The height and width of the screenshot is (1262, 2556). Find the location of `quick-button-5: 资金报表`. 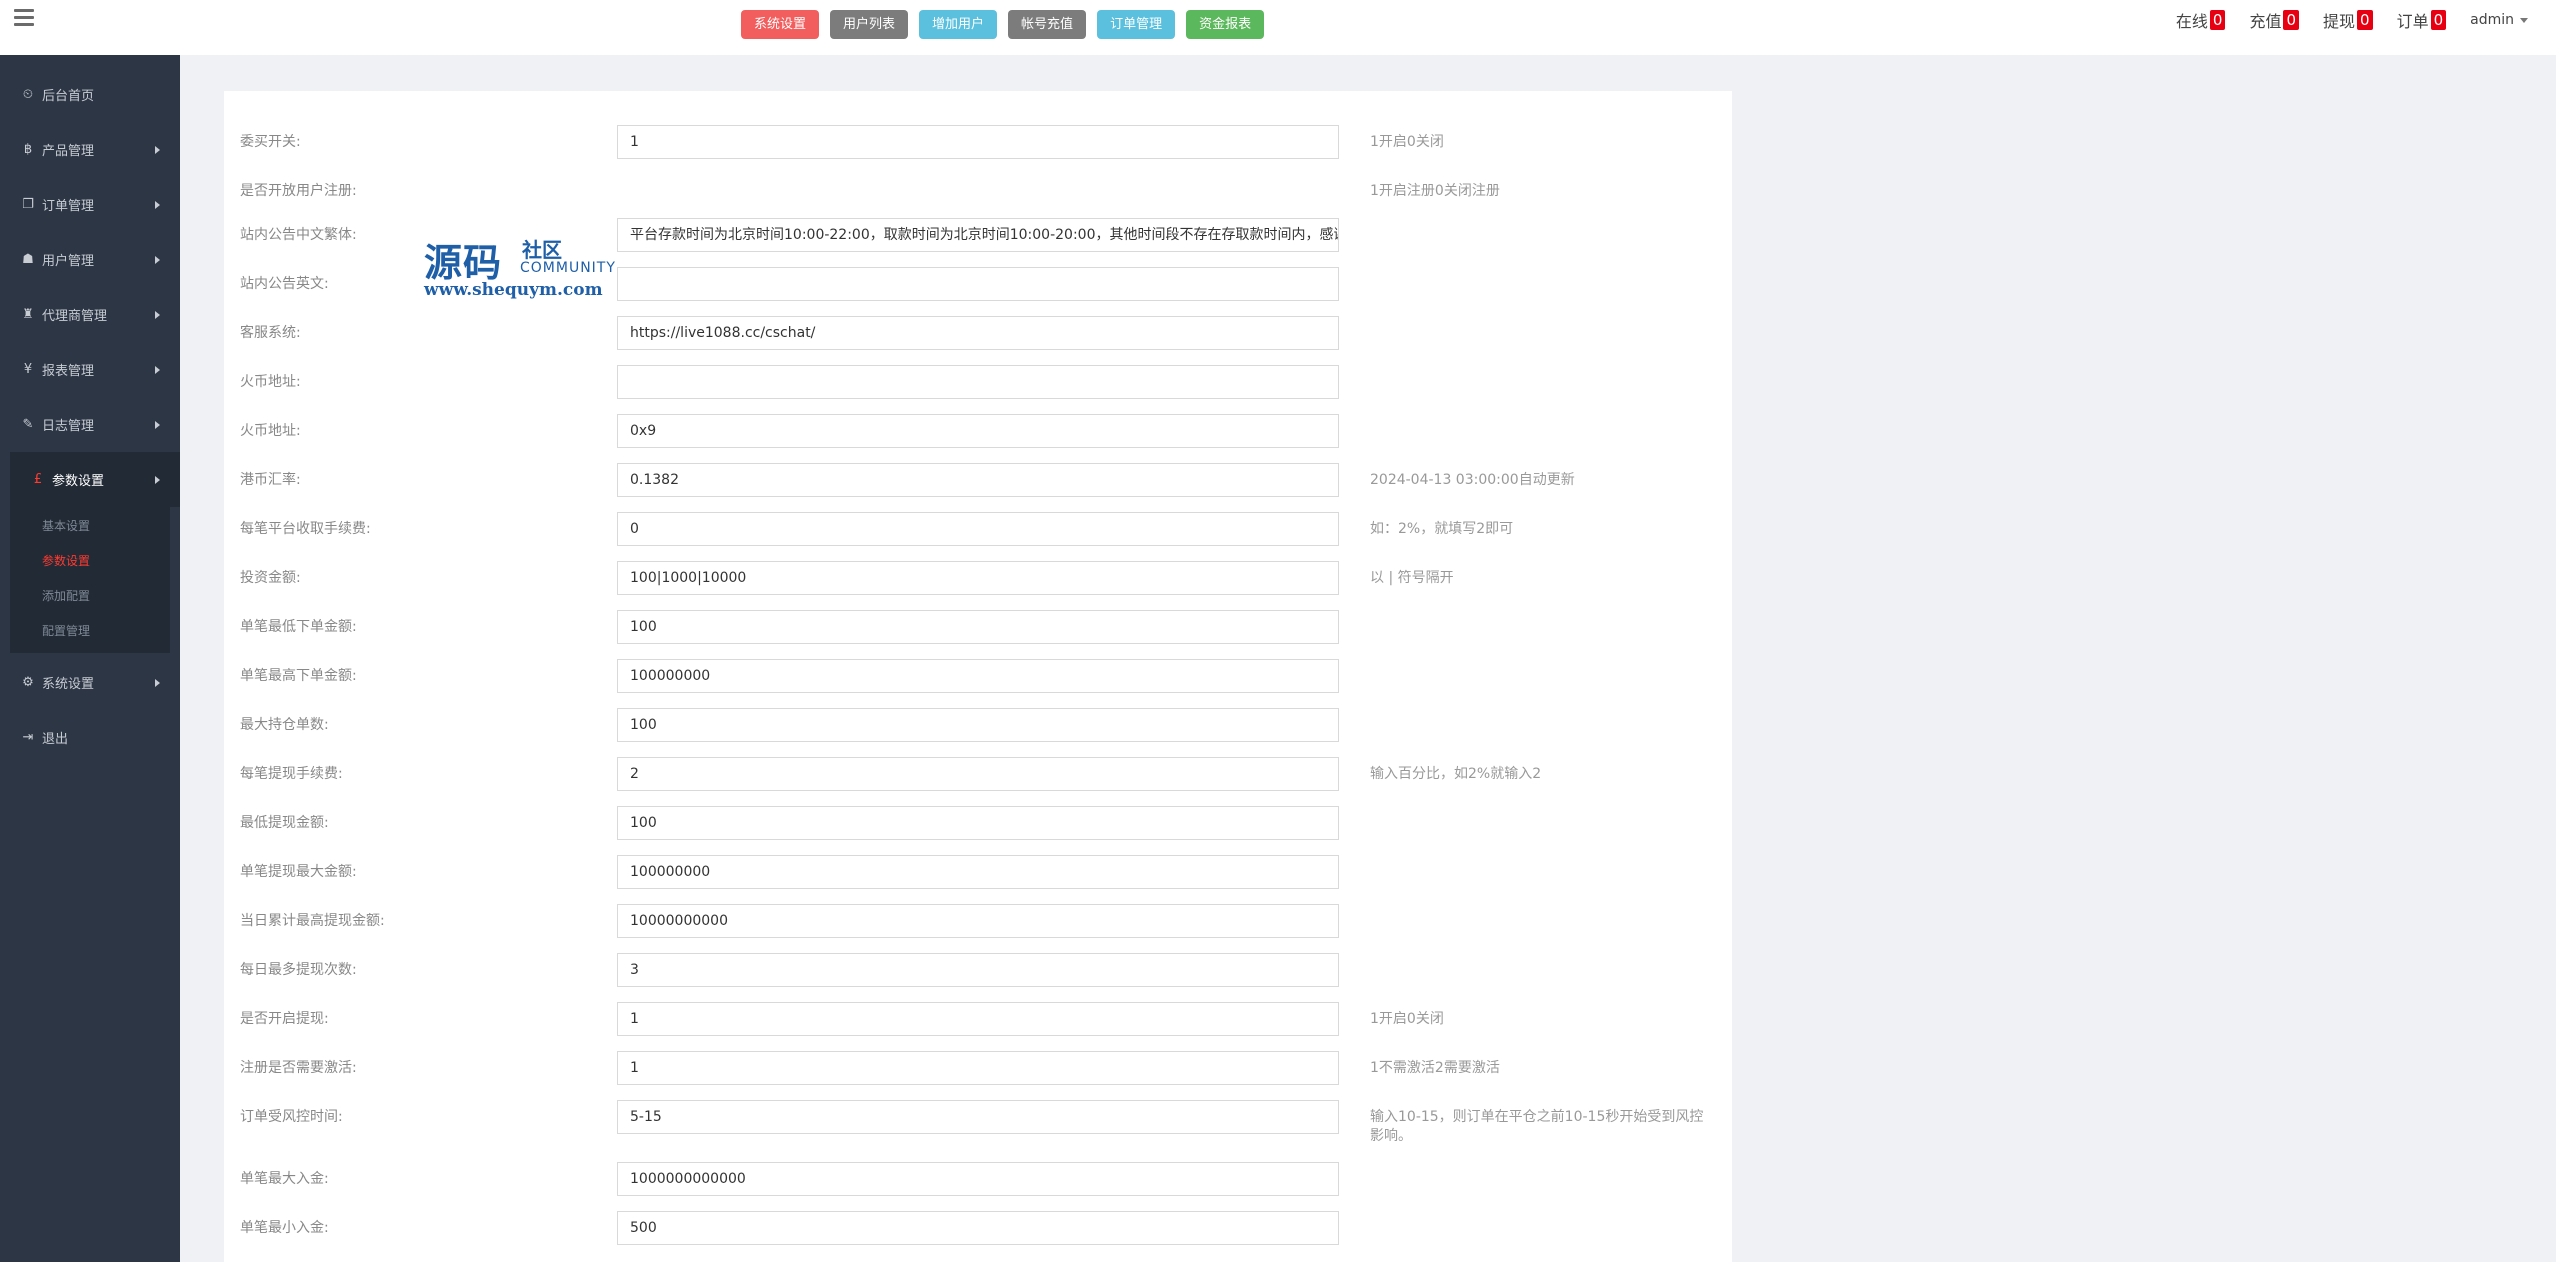

quick-button-5: 资金报表 is located at coordinates (1225, 24).